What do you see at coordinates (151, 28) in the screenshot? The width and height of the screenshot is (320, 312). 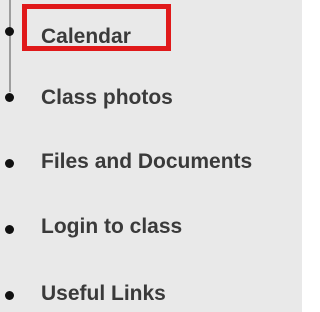 I see `nav-item-calendar: Calendar` at bounding box center [151, 28].